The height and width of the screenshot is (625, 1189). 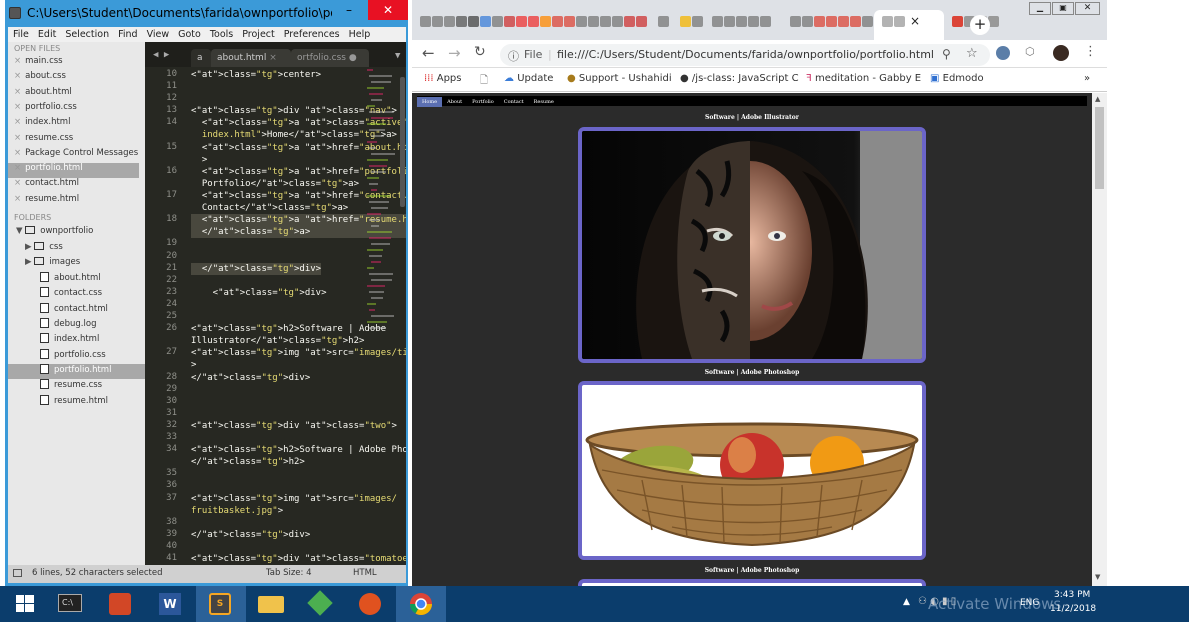 What do you see at coordinates (1061, 53) in the screenshot?
I see `profile-avatar` at bounding box center [1061, 53].